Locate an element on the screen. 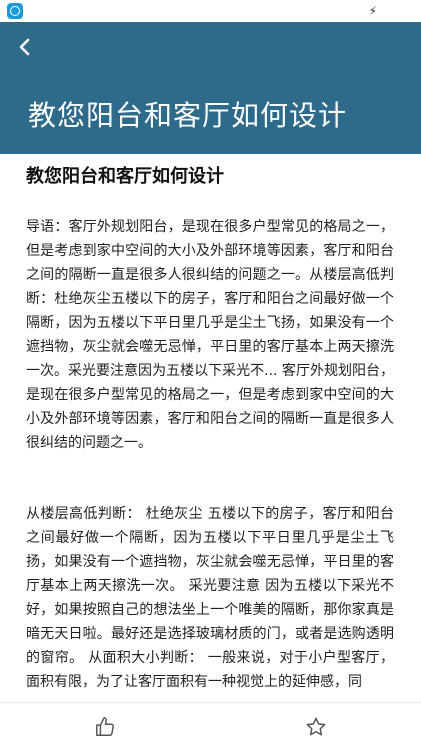 The image size is (421, 750). app-circle-icon is located at coordinates (15, 11).